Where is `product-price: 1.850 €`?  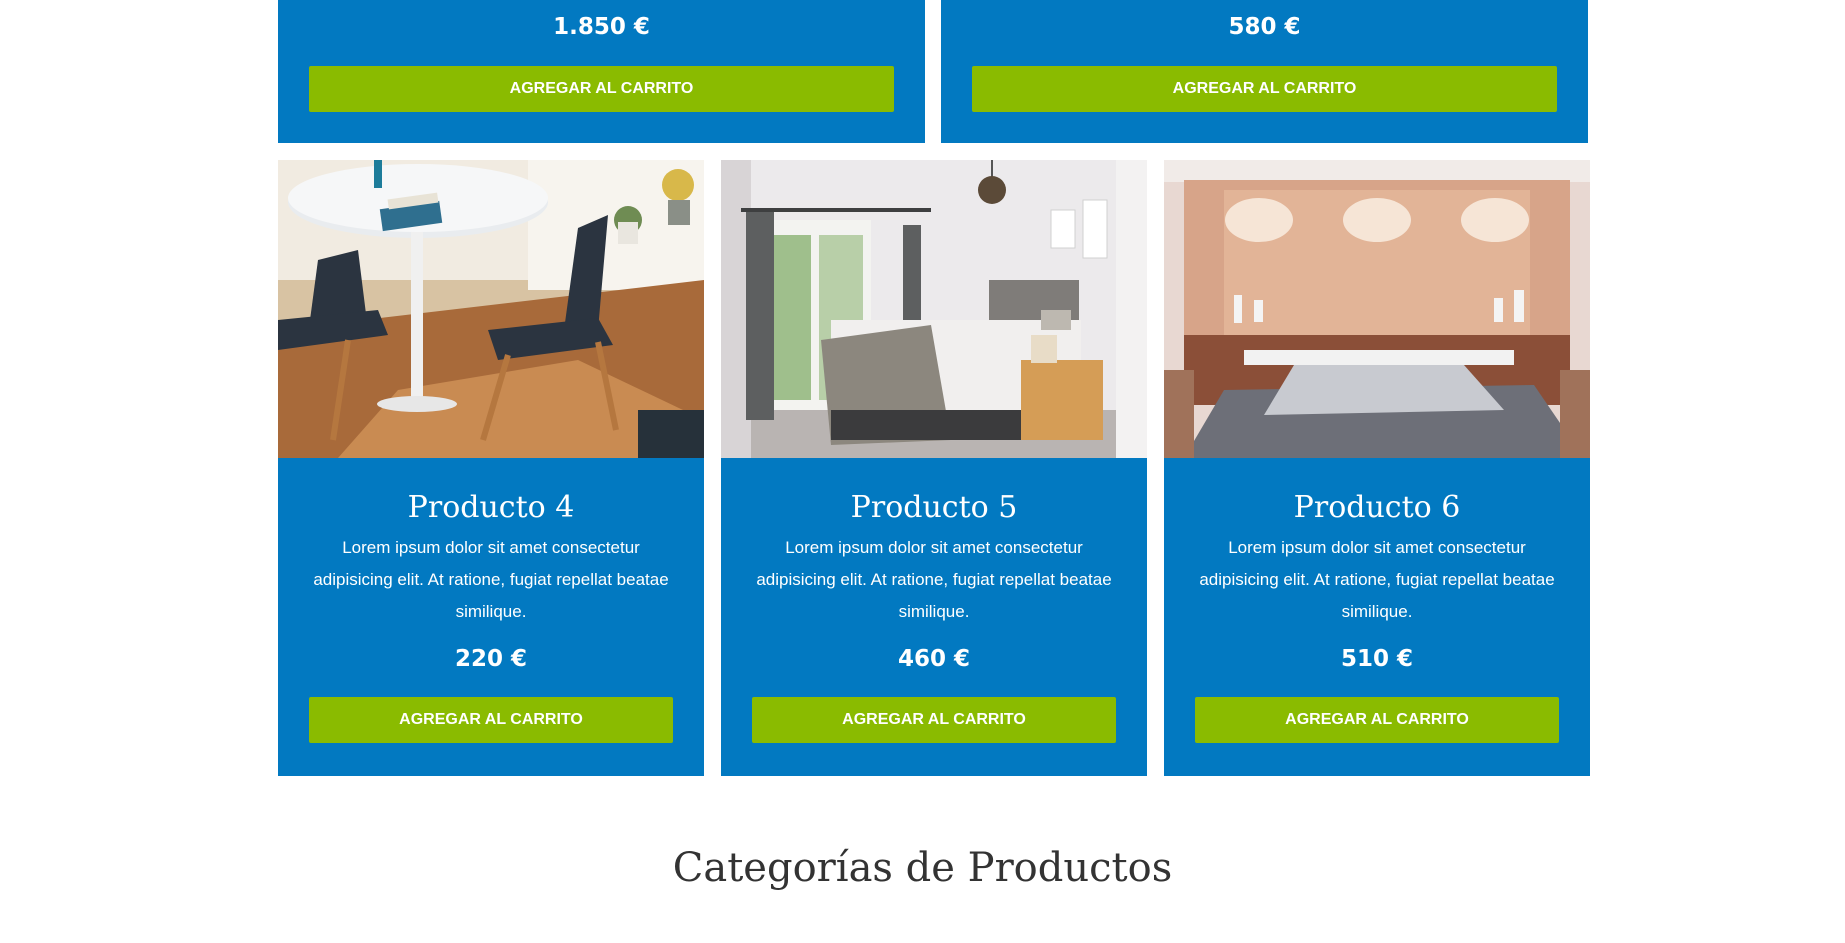 product-price: 1.850 € is located at coordinates (601, 27).